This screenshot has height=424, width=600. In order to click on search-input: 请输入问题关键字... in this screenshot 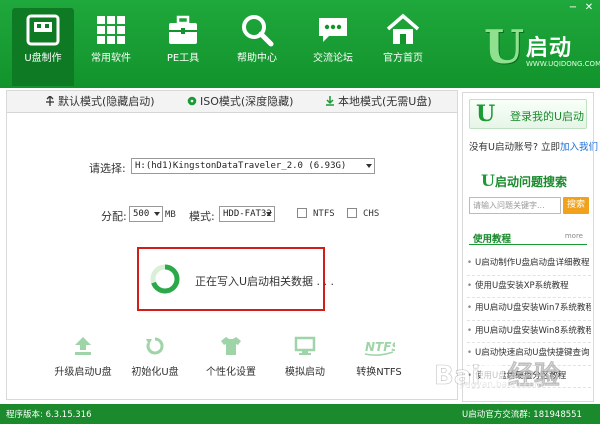, I will do `click(515, 205)`.